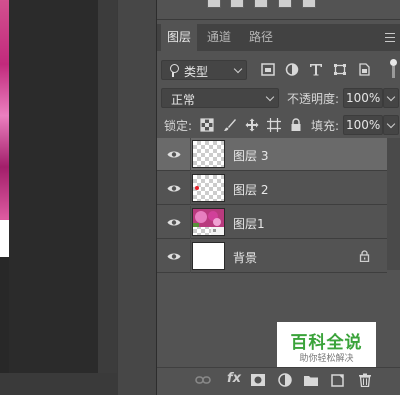  I want to click on filter-kind-dropdown: 类型, so click(204, 70).